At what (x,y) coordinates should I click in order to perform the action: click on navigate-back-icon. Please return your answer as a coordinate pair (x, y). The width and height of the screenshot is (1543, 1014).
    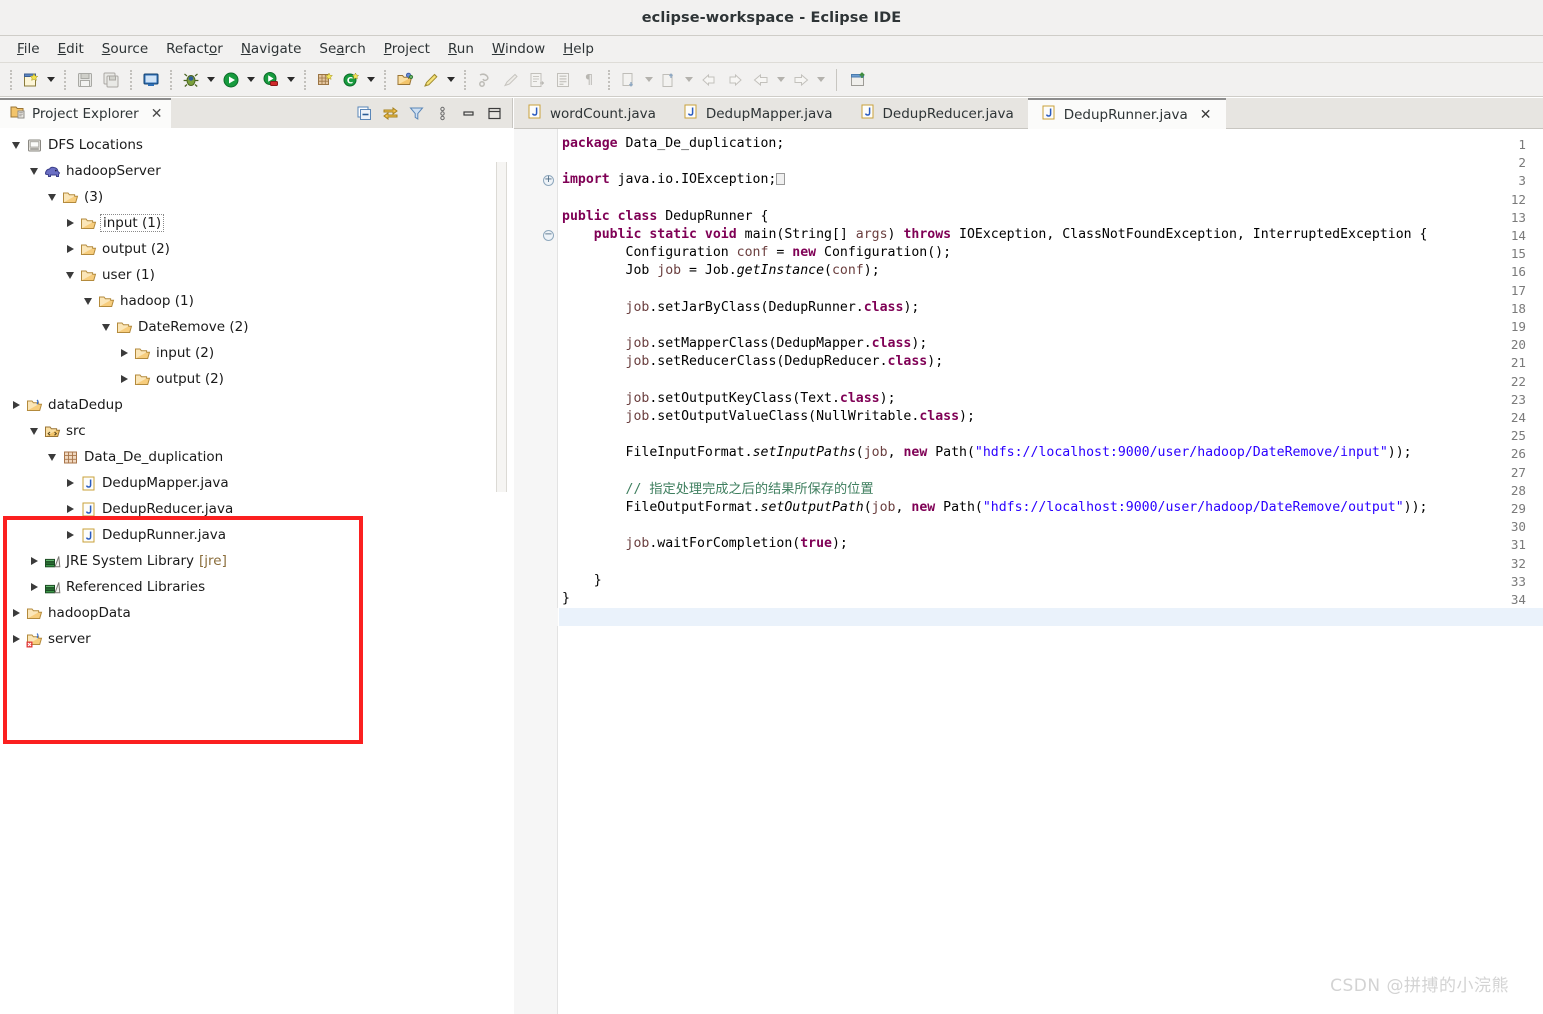
    Looking at the image, I should click on (761, 80).